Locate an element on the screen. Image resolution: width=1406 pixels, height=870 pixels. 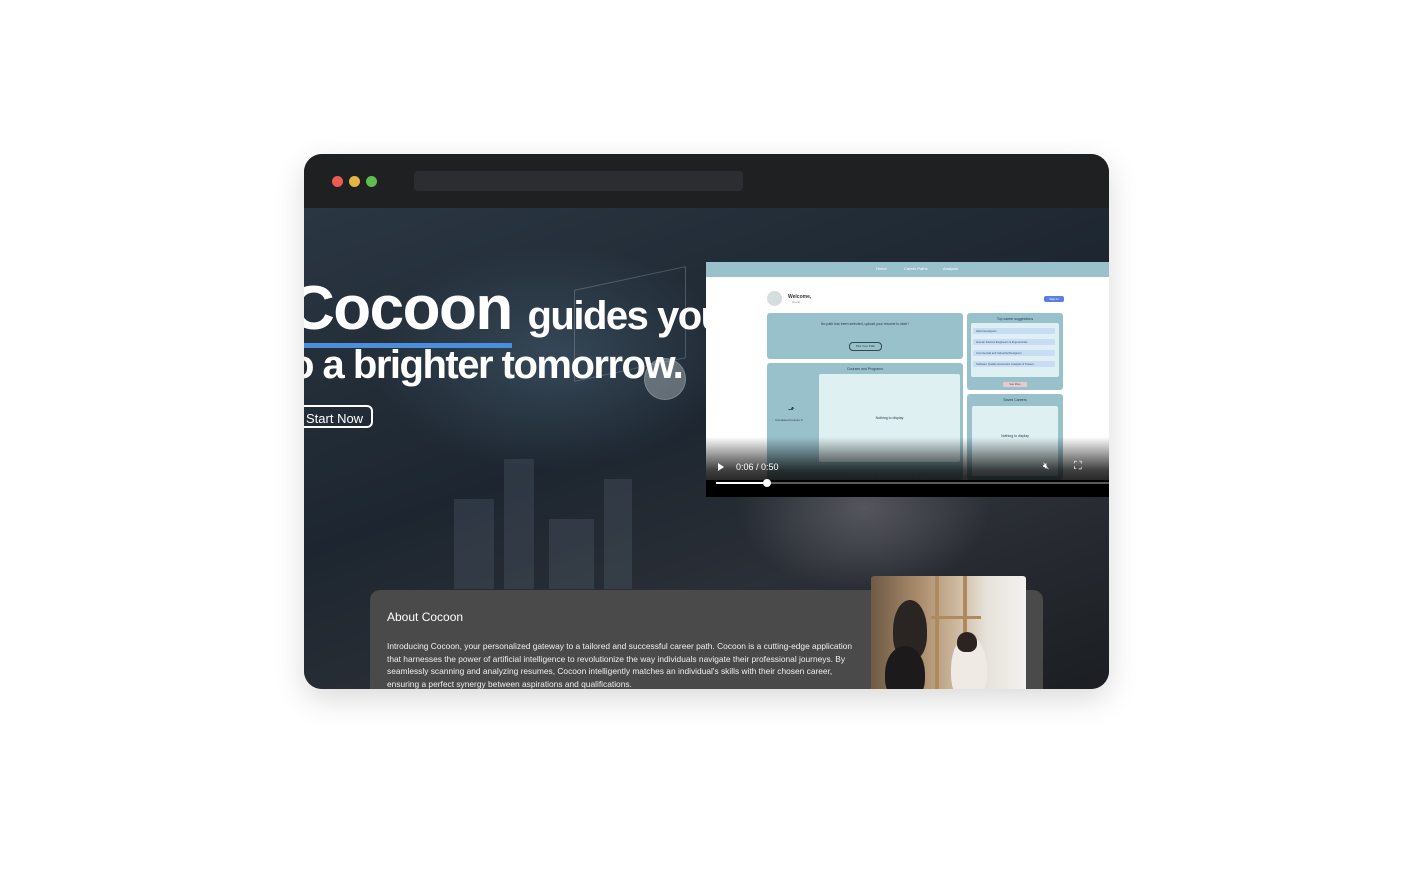
browser-titlebar is located at coordinates (706, 181).